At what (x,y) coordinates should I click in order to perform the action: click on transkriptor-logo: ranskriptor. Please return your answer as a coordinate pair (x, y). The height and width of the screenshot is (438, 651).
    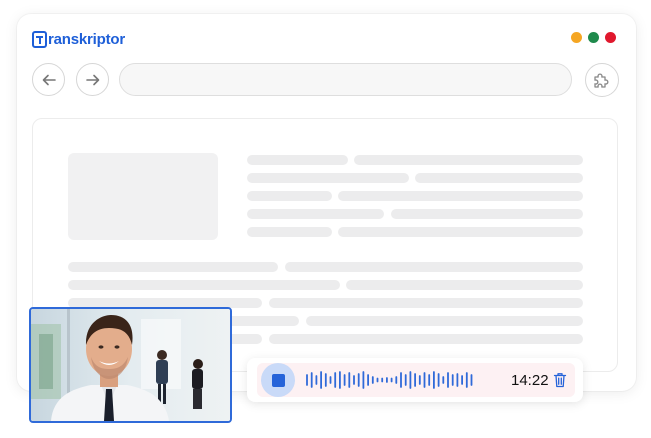
    Looking at the image, I should click on (78, 39).